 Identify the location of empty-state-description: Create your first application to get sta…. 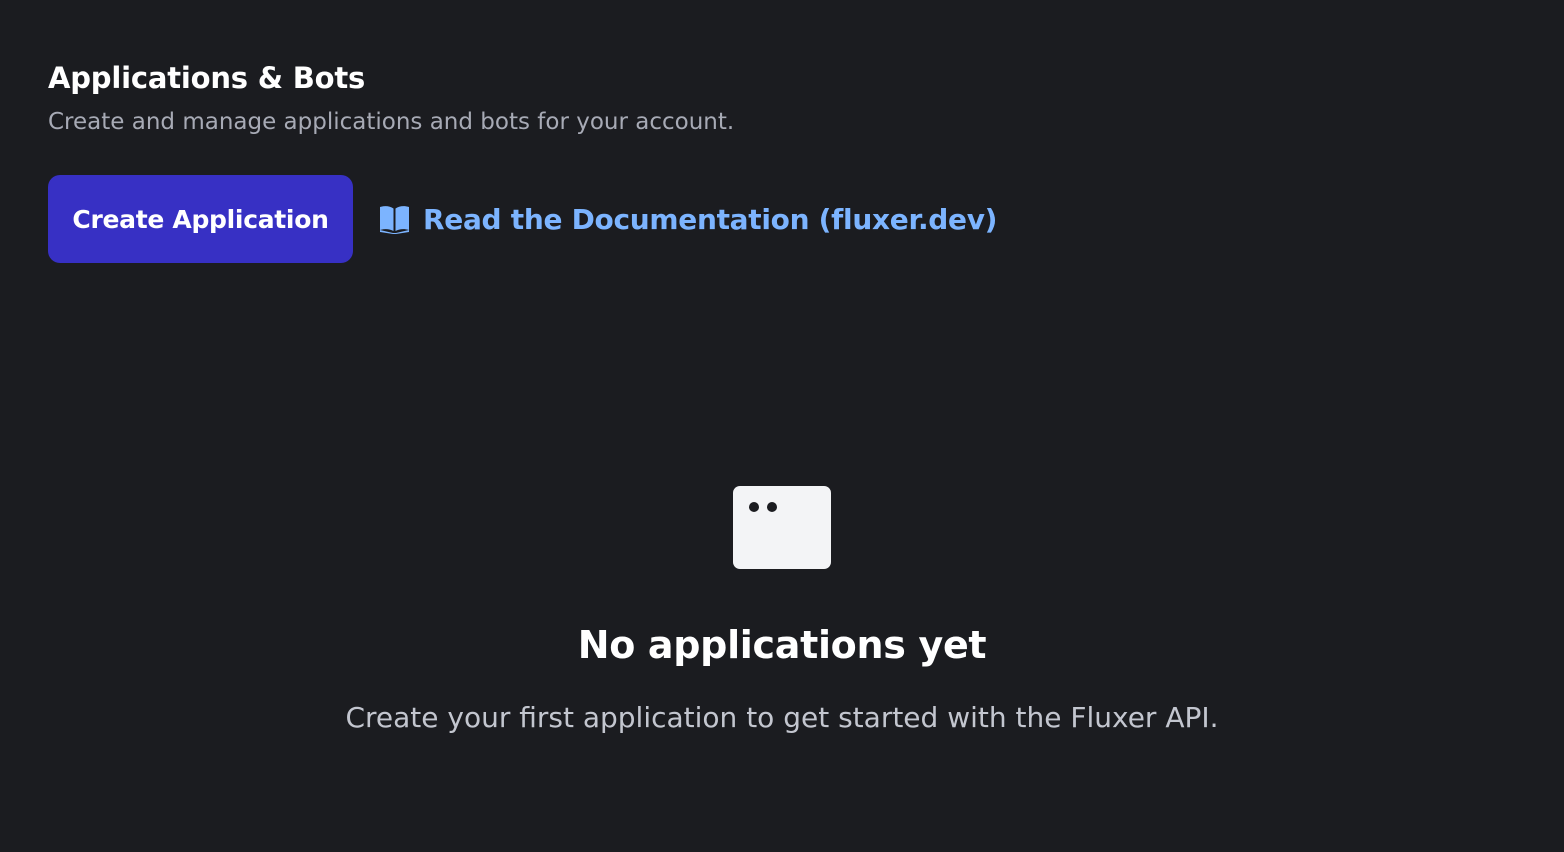
(782, 717).